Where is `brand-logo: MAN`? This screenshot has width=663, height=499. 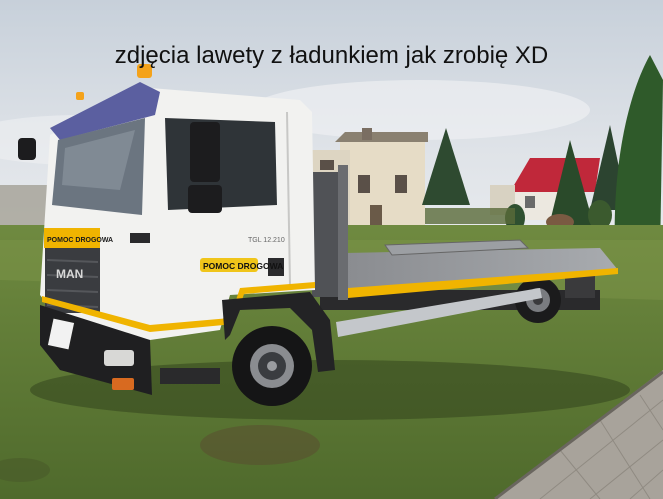
brand-logo: MAN is located at coordinates (69, 274).